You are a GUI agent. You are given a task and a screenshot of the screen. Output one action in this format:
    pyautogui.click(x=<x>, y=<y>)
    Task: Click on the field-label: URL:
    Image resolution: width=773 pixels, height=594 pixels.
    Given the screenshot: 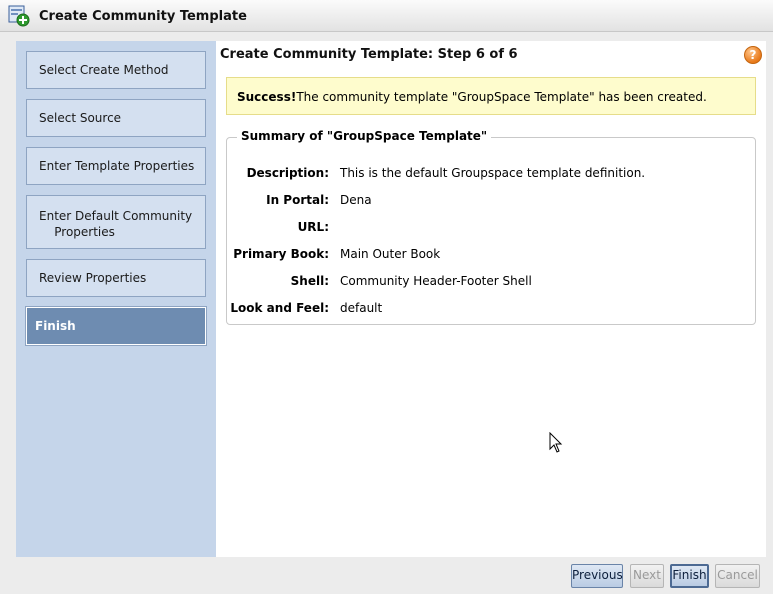 What is the action you would take?
    pyautogui.click(x=313, y=227)
    